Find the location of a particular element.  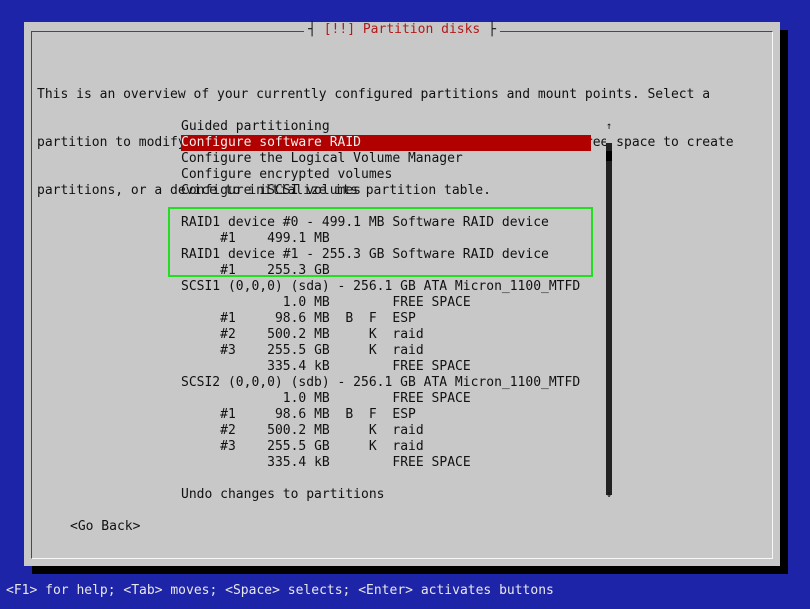

raid-partition-row: #1 499.1 MB is located at coordinates (386, 239).